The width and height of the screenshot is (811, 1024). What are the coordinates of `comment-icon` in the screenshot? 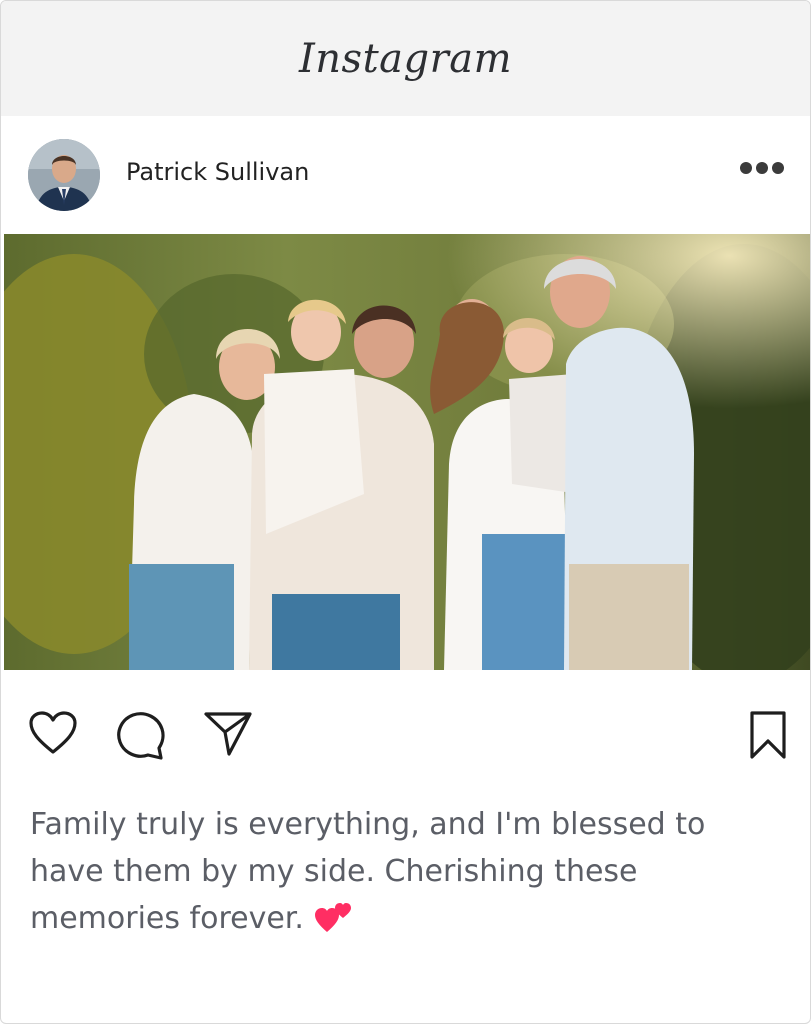 It's located at (141, 737).